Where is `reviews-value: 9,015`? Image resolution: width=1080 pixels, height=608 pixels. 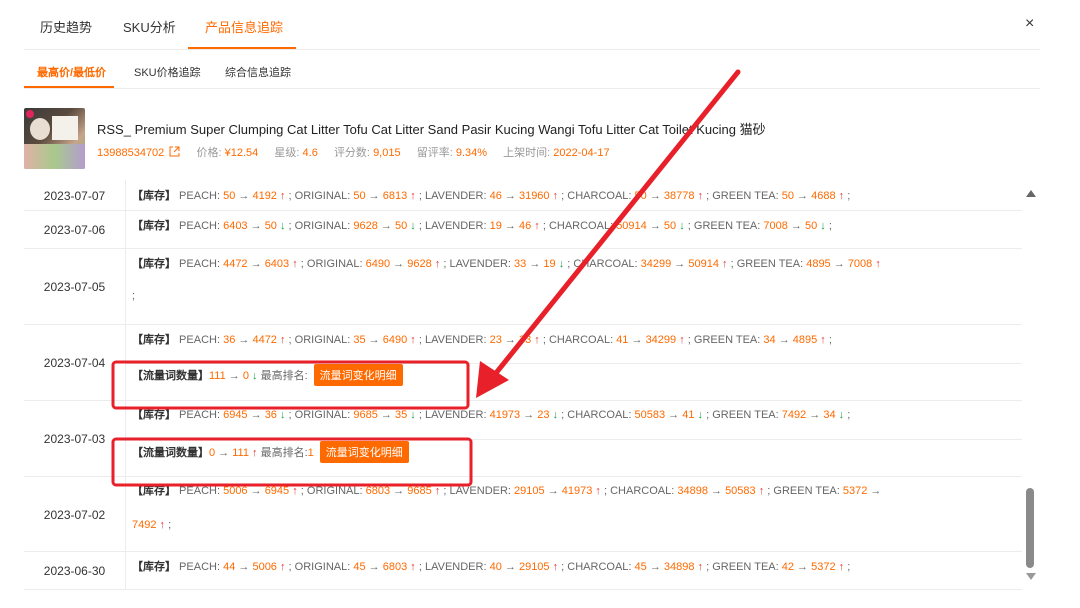 reviews-value: 9,015 is located at coordinates (387, 153).